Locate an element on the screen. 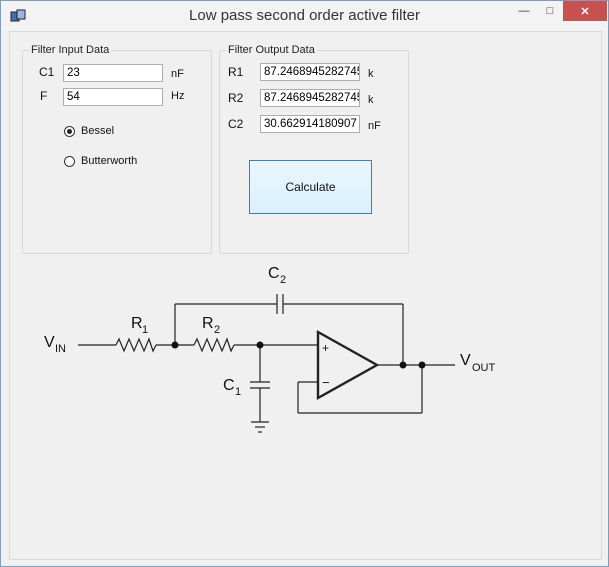 The width and height of the screenshot is (609, 567). r1-symbol-label: R is located at coordinates (137, 323).